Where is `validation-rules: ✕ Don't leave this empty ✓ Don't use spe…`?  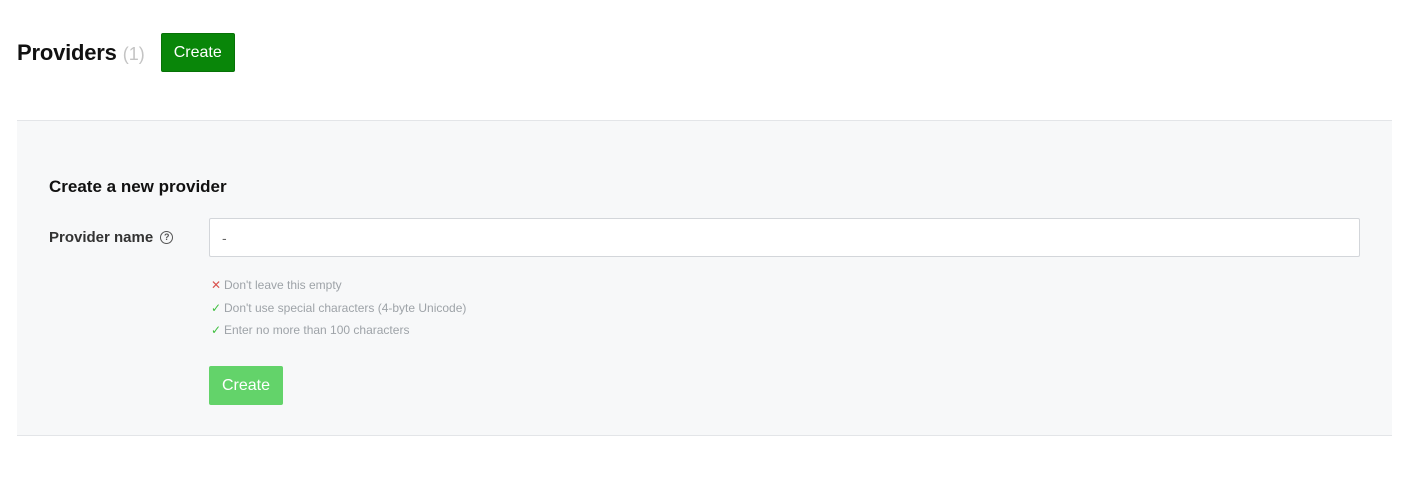
validation-rules: ✕ Don't leave this empty ✓ Don't use spe… is located at coordinates (338, 308).